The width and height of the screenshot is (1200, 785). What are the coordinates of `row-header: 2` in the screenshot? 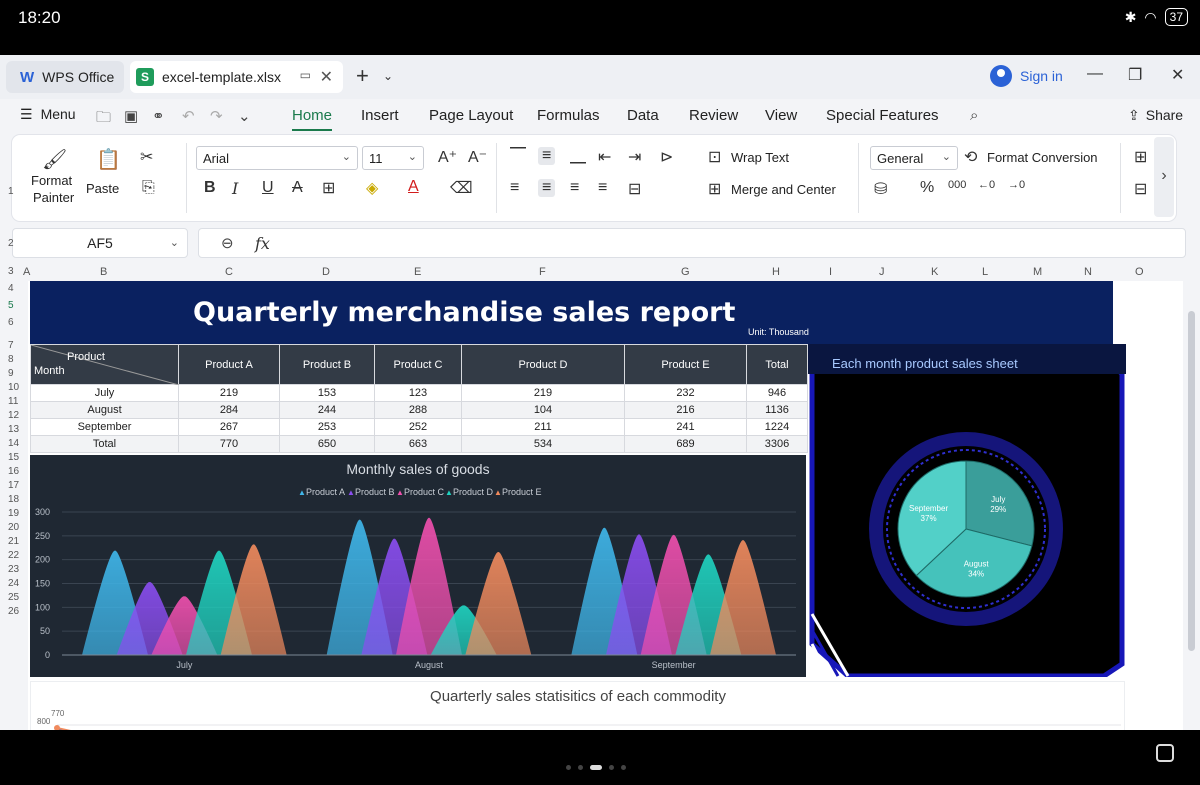 It's located at (11, 243).